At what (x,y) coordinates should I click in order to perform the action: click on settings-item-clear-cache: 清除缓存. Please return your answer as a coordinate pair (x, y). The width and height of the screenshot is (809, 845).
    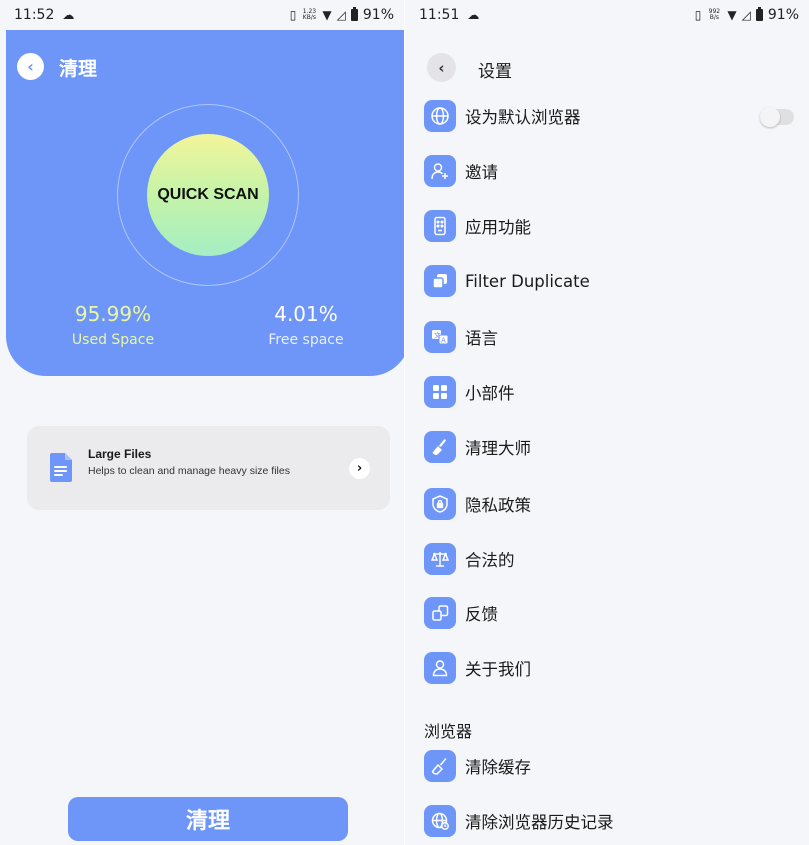
    Looking at the image, I should click on (477, 766).